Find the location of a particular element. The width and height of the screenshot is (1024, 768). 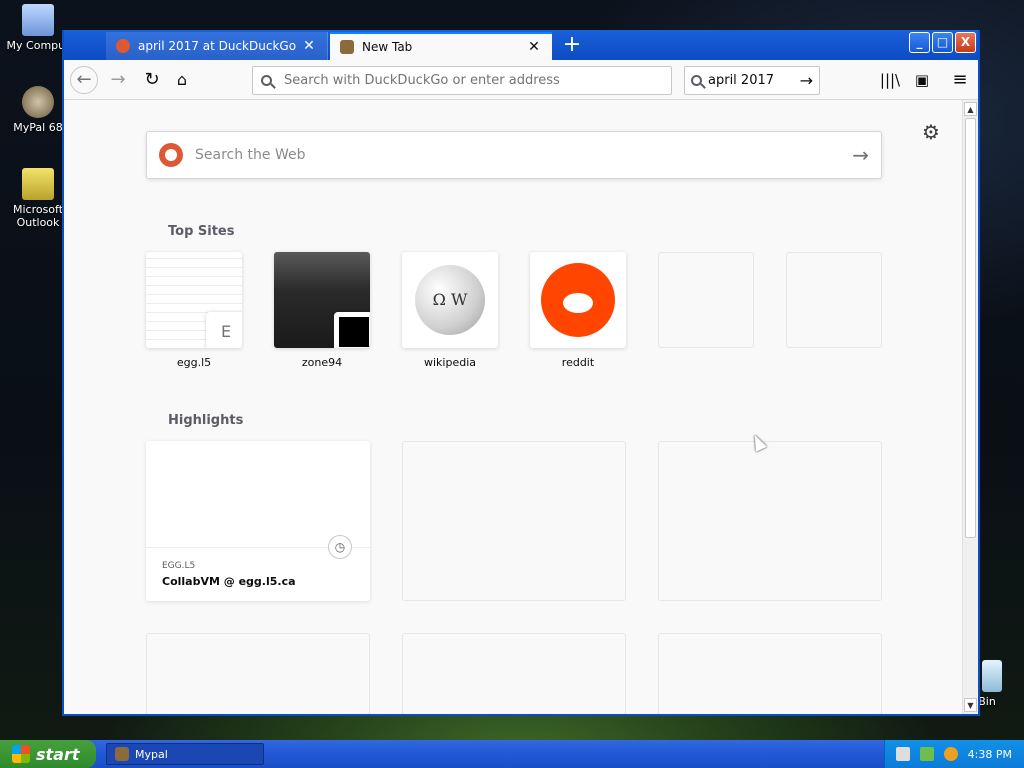

site-label: egg.l5 is located at coordinates (194, 362).